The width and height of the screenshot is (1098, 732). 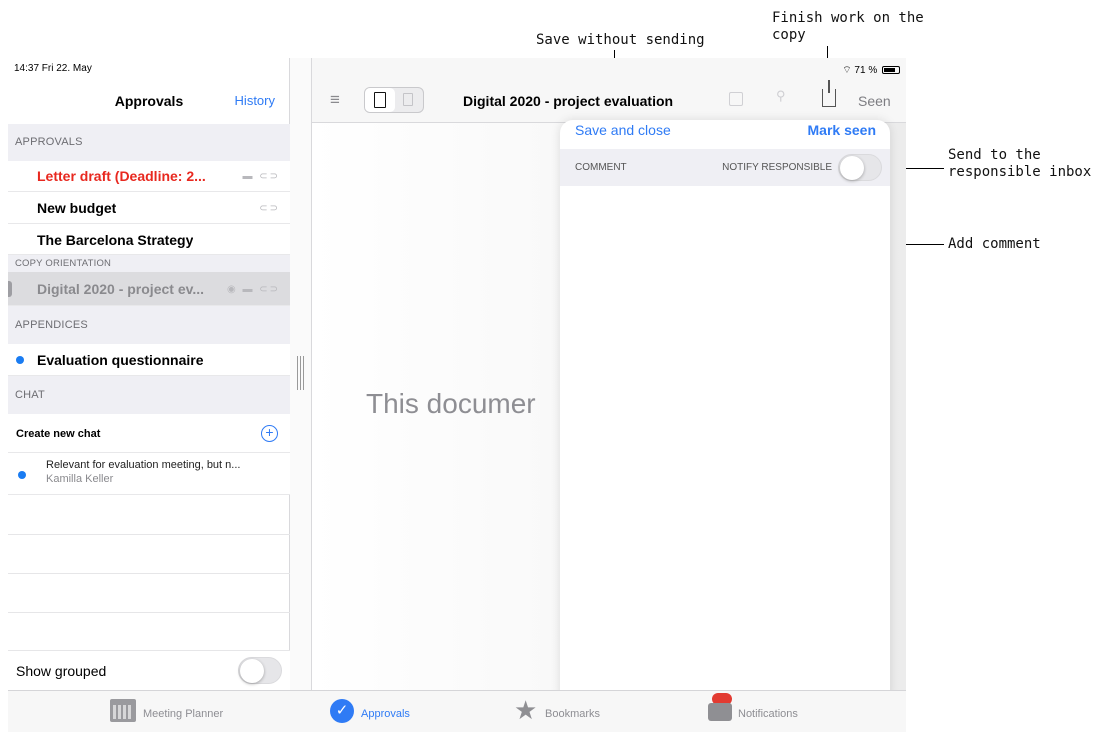 I want to click on section-header-appendices: APPENDICES, so click(x=149, y=325).